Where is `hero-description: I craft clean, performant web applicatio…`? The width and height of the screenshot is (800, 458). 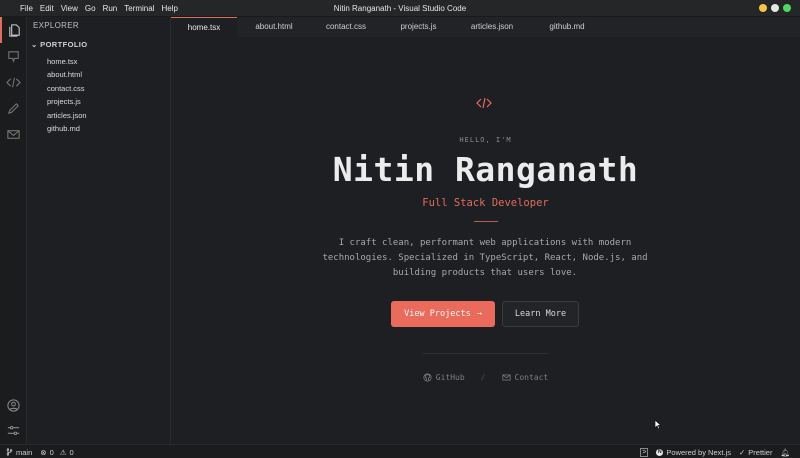
hero-description: I craft clean, performant web applicatio… is located at coordinates (485, 258).